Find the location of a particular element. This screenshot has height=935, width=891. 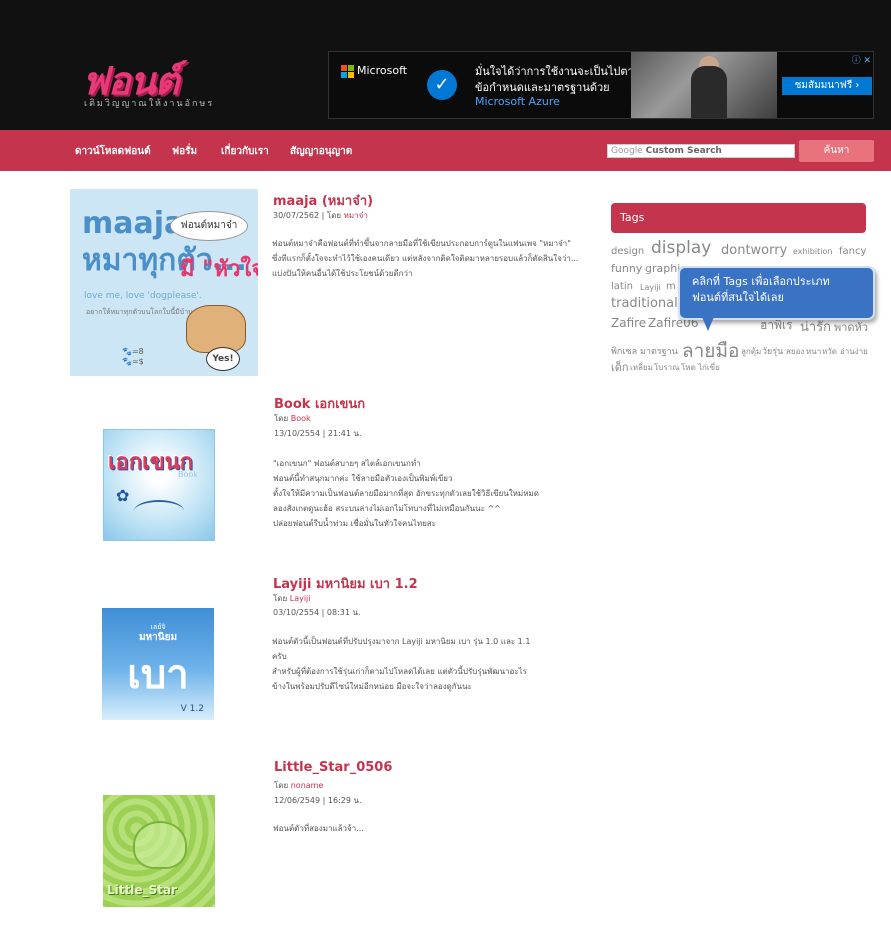

callout-line2: ฟอนต์ที่สนใจได้เลย is located at coordinates (738, 297).